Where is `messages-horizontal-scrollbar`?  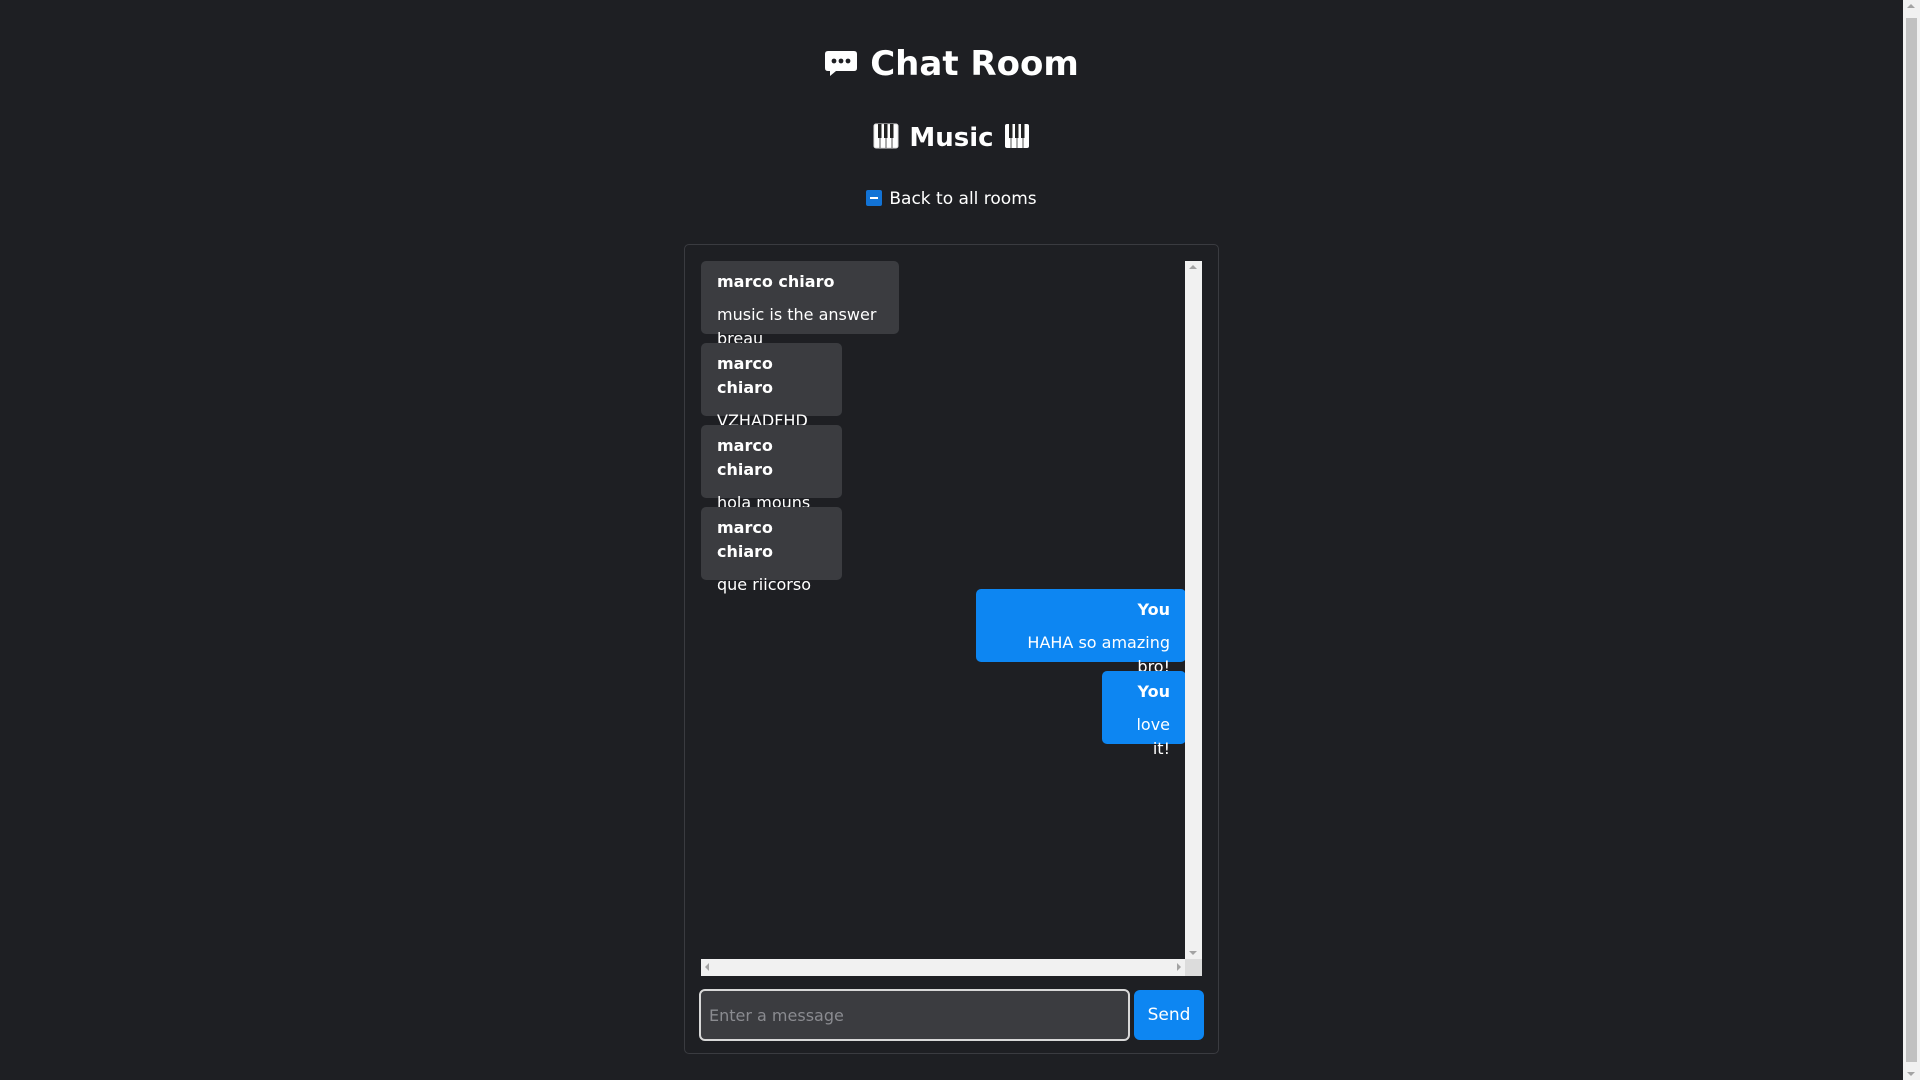
messages-horizontal-scrollbar is located at coordinates (943, 967).